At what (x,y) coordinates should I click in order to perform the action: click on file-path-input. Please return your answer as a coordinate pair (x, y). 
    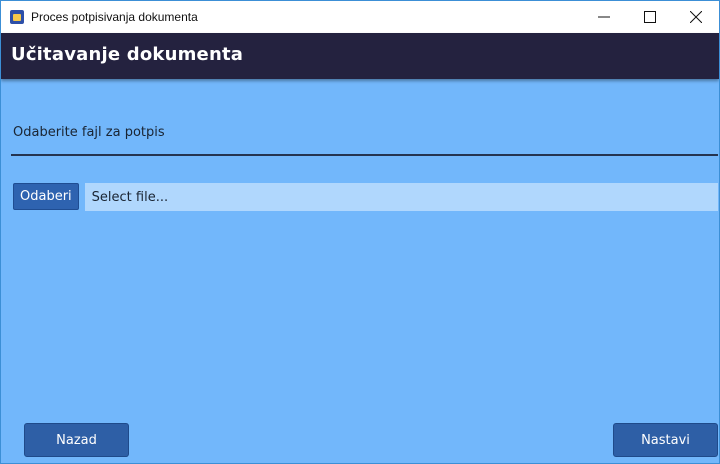
    Looking at the image, I should click on (401, 197).